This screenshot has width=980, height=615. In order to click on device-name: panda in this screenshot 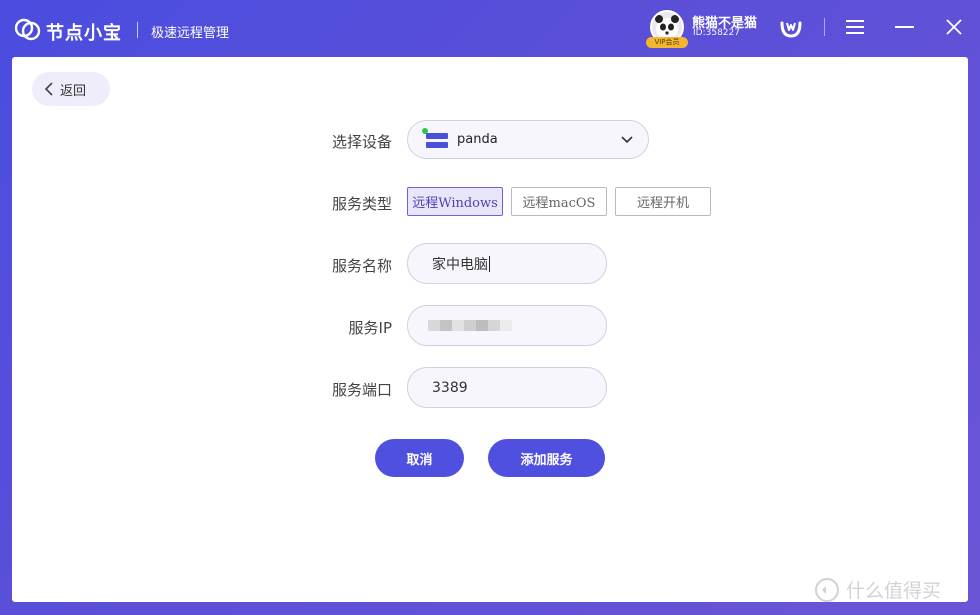, I will do `click(477, 139)`.